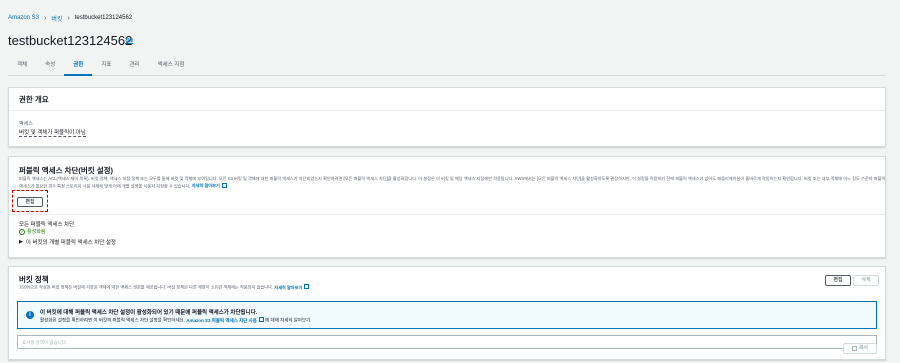 This screenshot has width=900, height=363. Describe the element at coordinates (78, 66) in the screenshot. I see `tab-permissions: 권한` at that location.